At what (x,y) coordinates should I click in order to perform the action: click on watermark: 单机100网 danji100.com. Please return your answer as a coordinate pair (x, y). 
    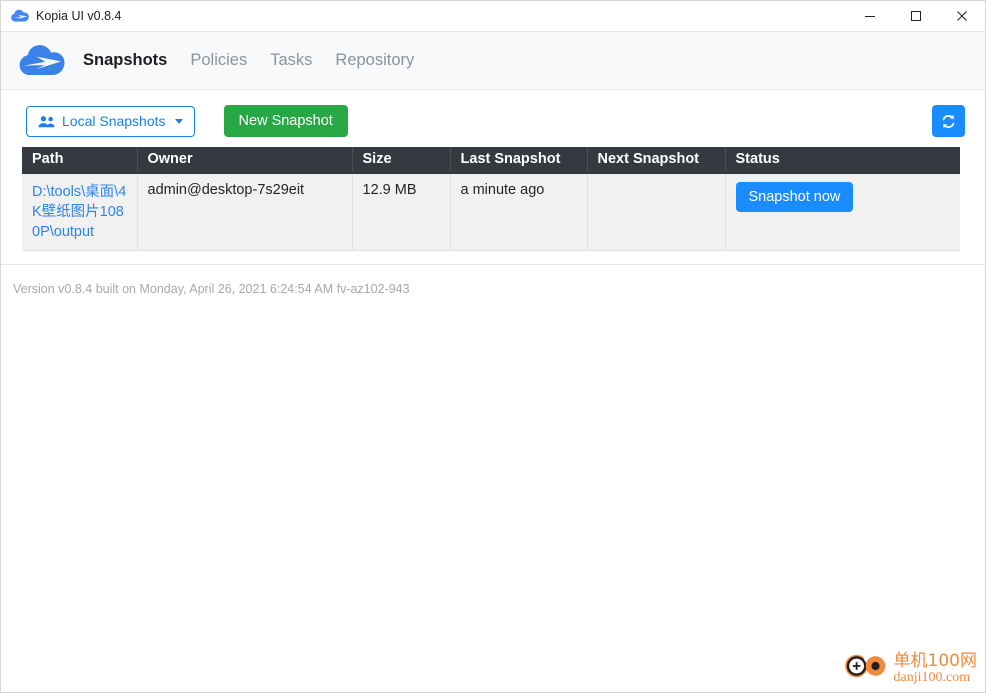
    Looking at the image, I should click on (910, 668).